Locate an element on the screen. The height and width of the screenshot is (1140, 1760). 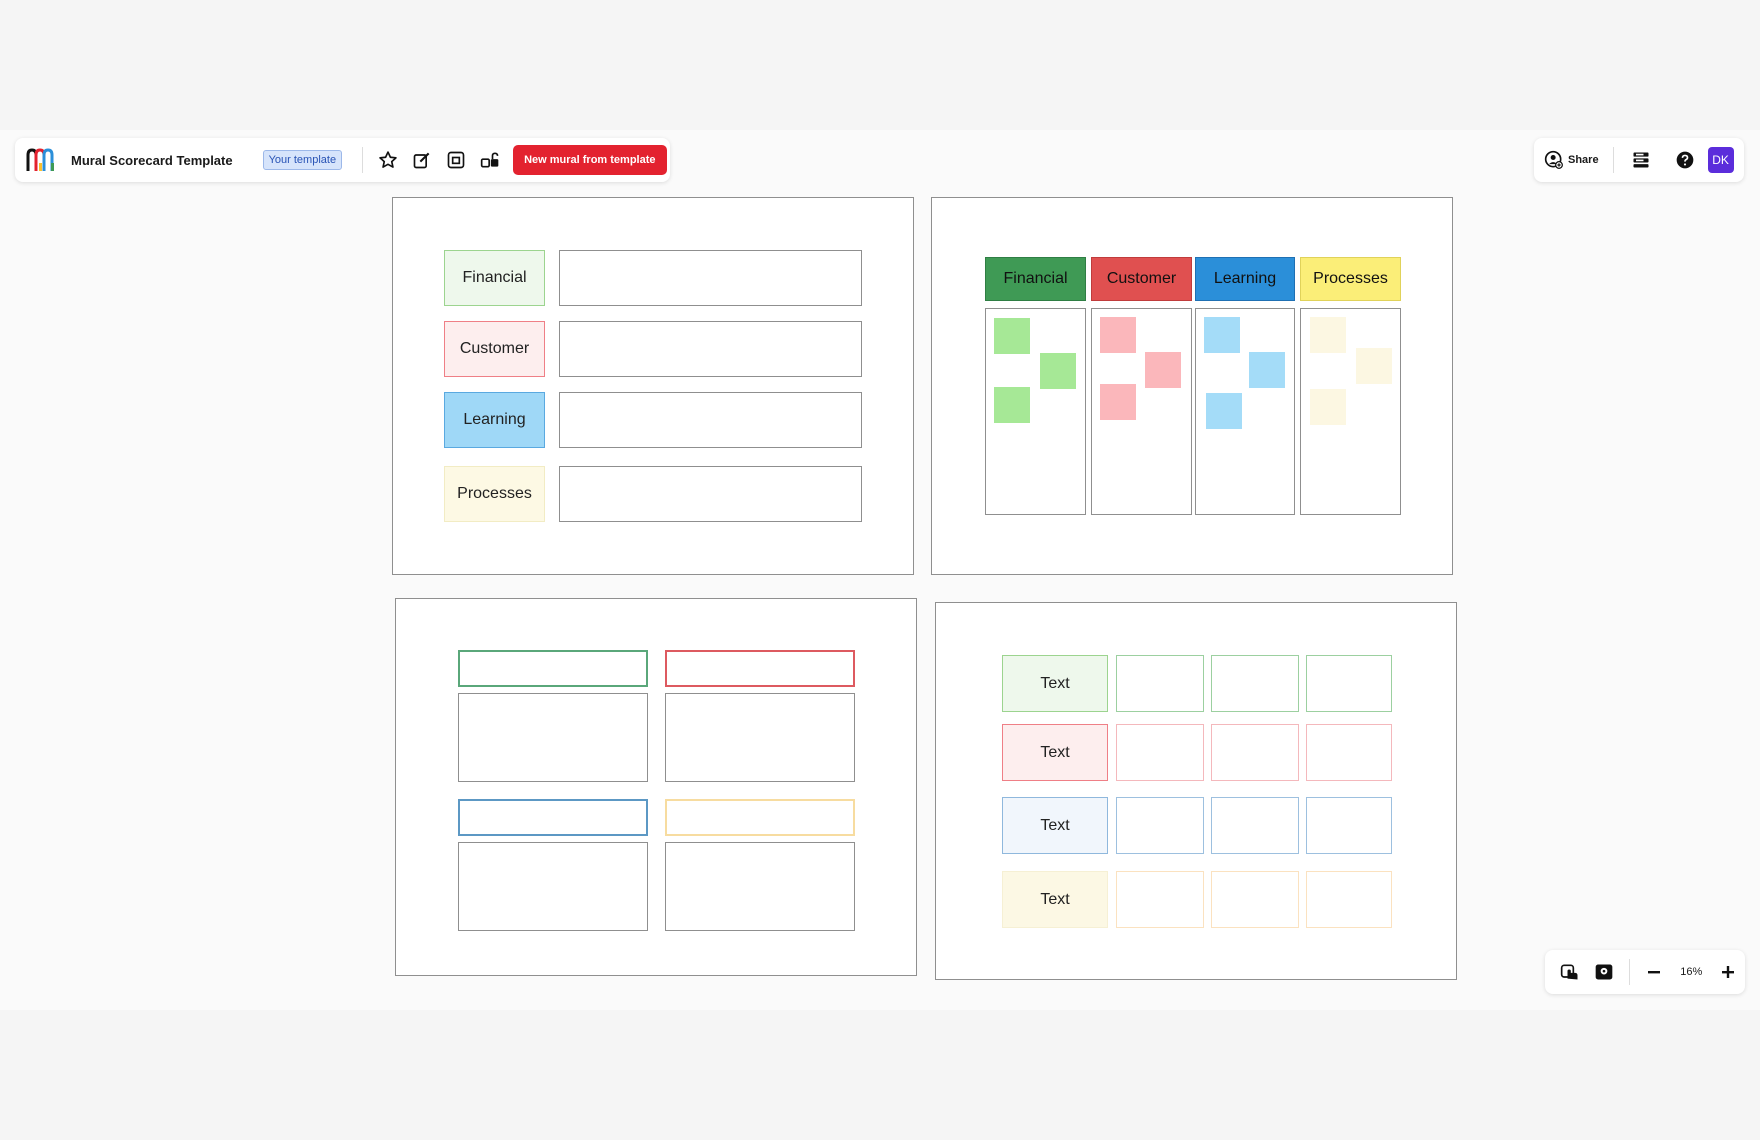
row-field-financial is located at coordinates (710, 278).